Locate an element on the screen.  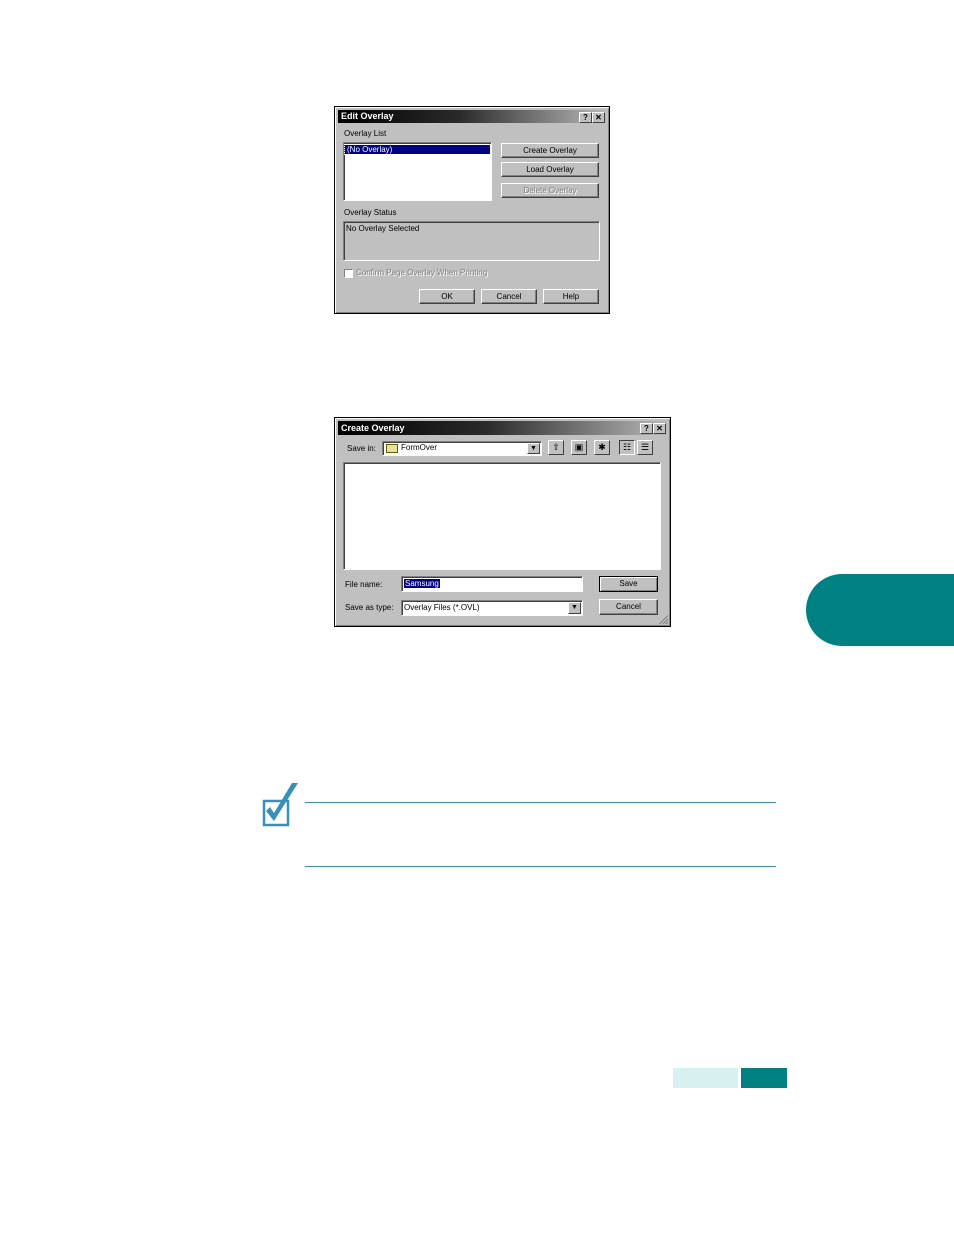
details-view-icon: ☰ is located at coordinates (645, 447).